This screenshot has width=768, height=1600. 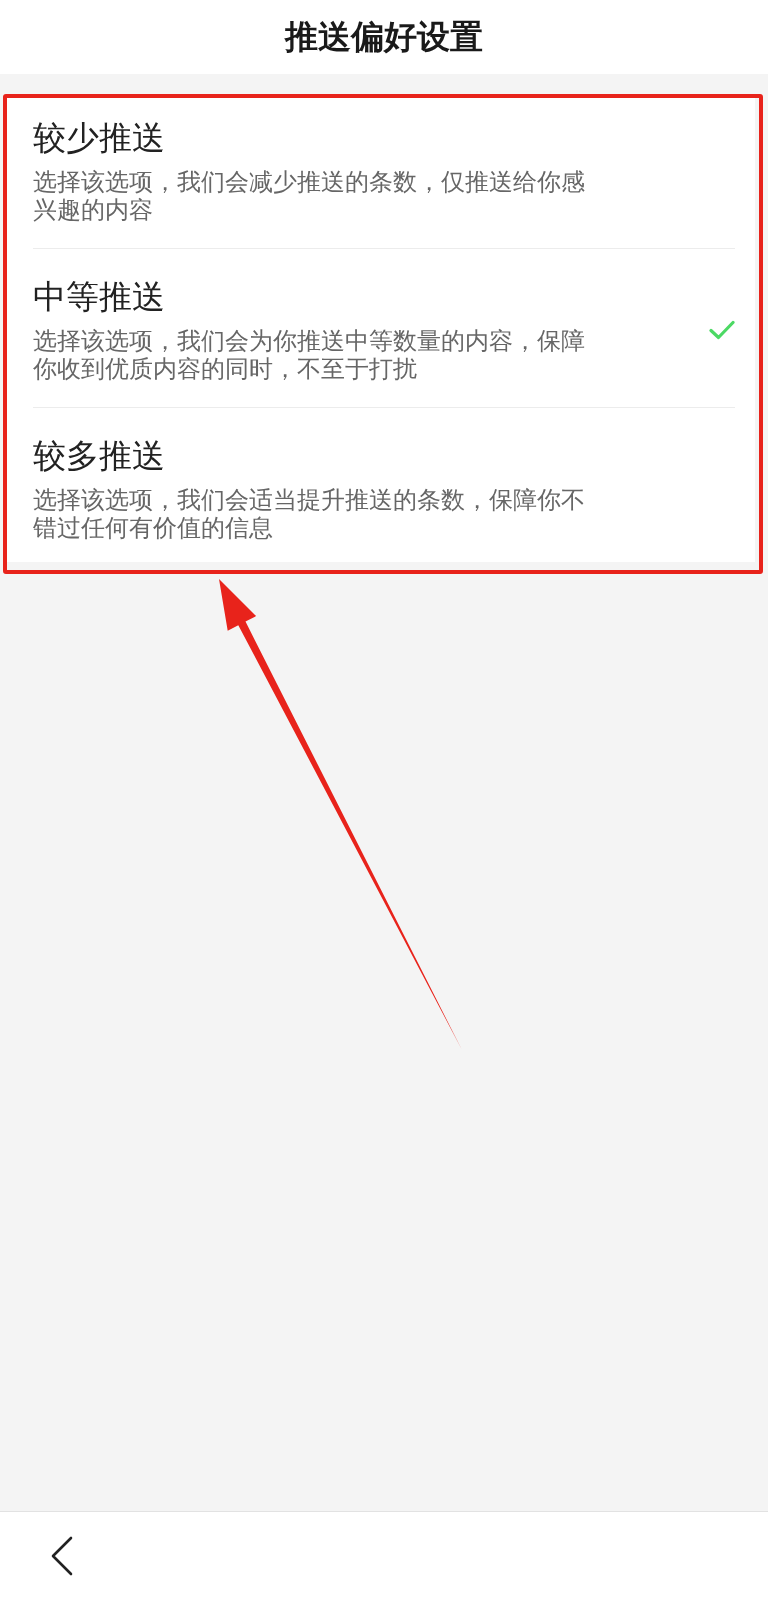 What do you see at coordinates (309, 196) in the screenshot?
I see `option-description: 选择该选项，我们会减少推送的条数，仅推送给你感兴趣的内容` at bounding box center [309, 196].